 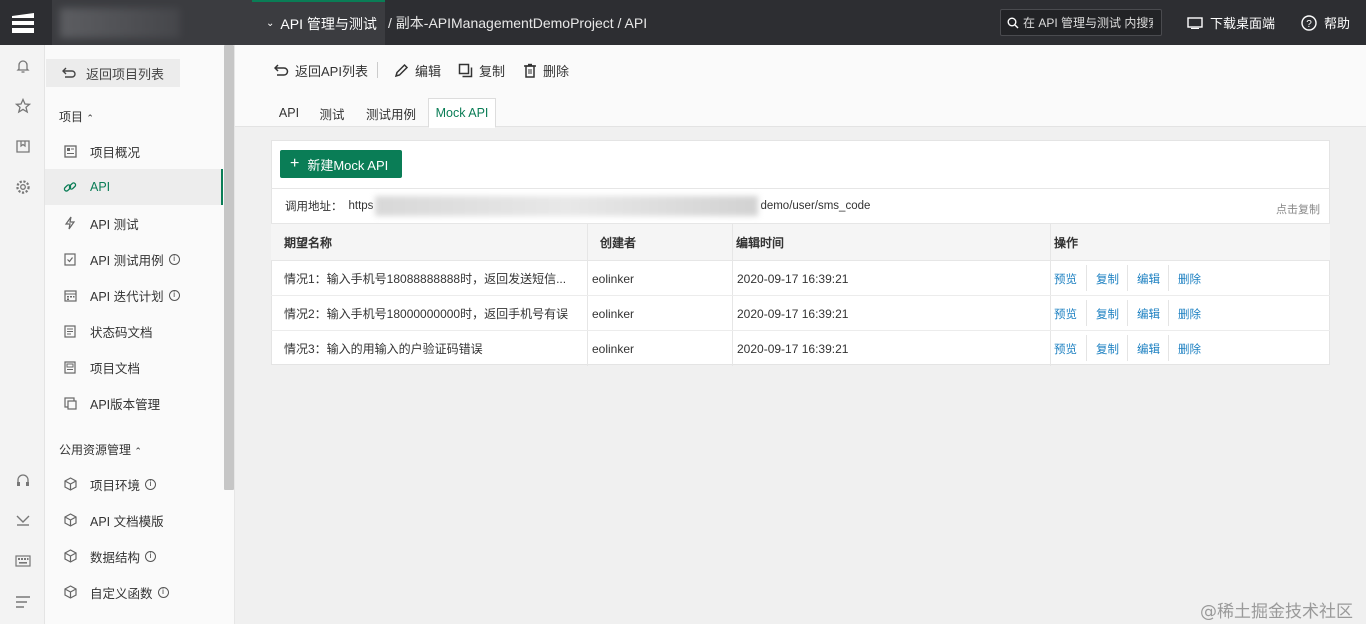 I want to click on sidebar-item-api: API, so click(x=134, y=187).